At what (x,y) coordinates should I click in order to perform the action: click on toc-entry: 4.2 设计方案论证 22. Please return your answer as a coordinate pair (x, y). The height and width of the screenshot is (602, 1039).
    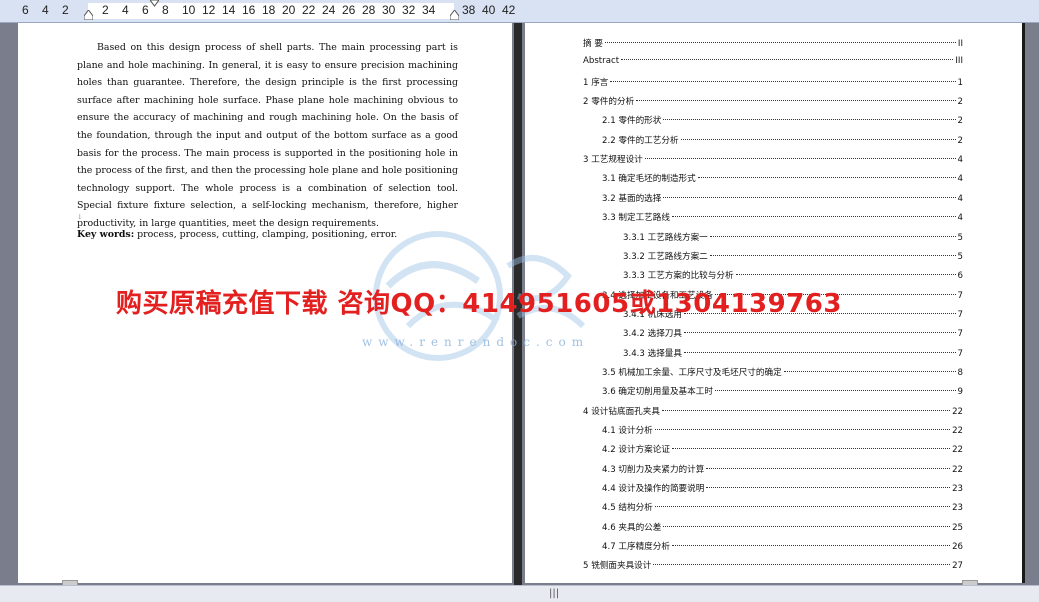
    Looking at the image, I should click on (782, 450).